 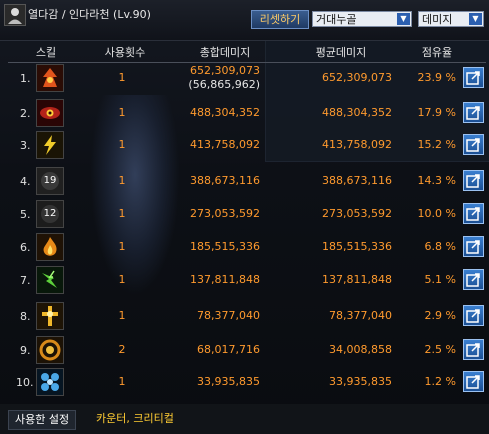 I want to click on row-average: 652,309,073, so click(x=357, y=77).